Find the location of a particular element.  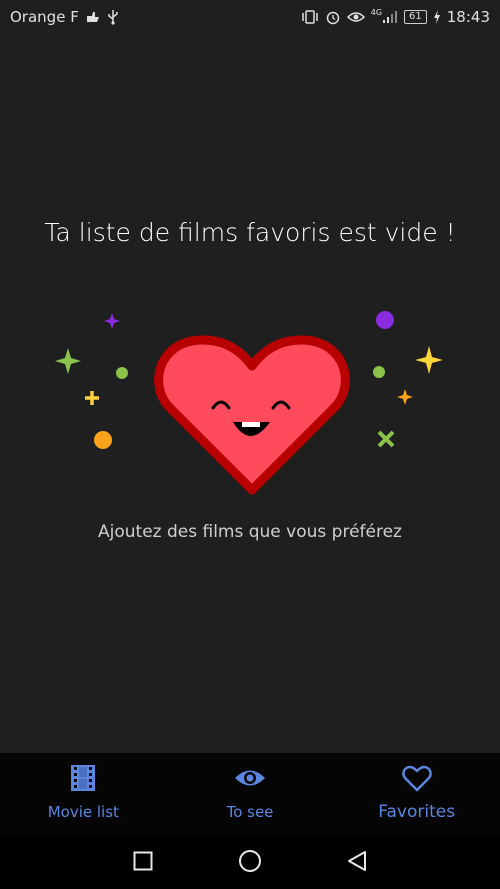

sparkle-green-large is located at coordinates (68, 361).